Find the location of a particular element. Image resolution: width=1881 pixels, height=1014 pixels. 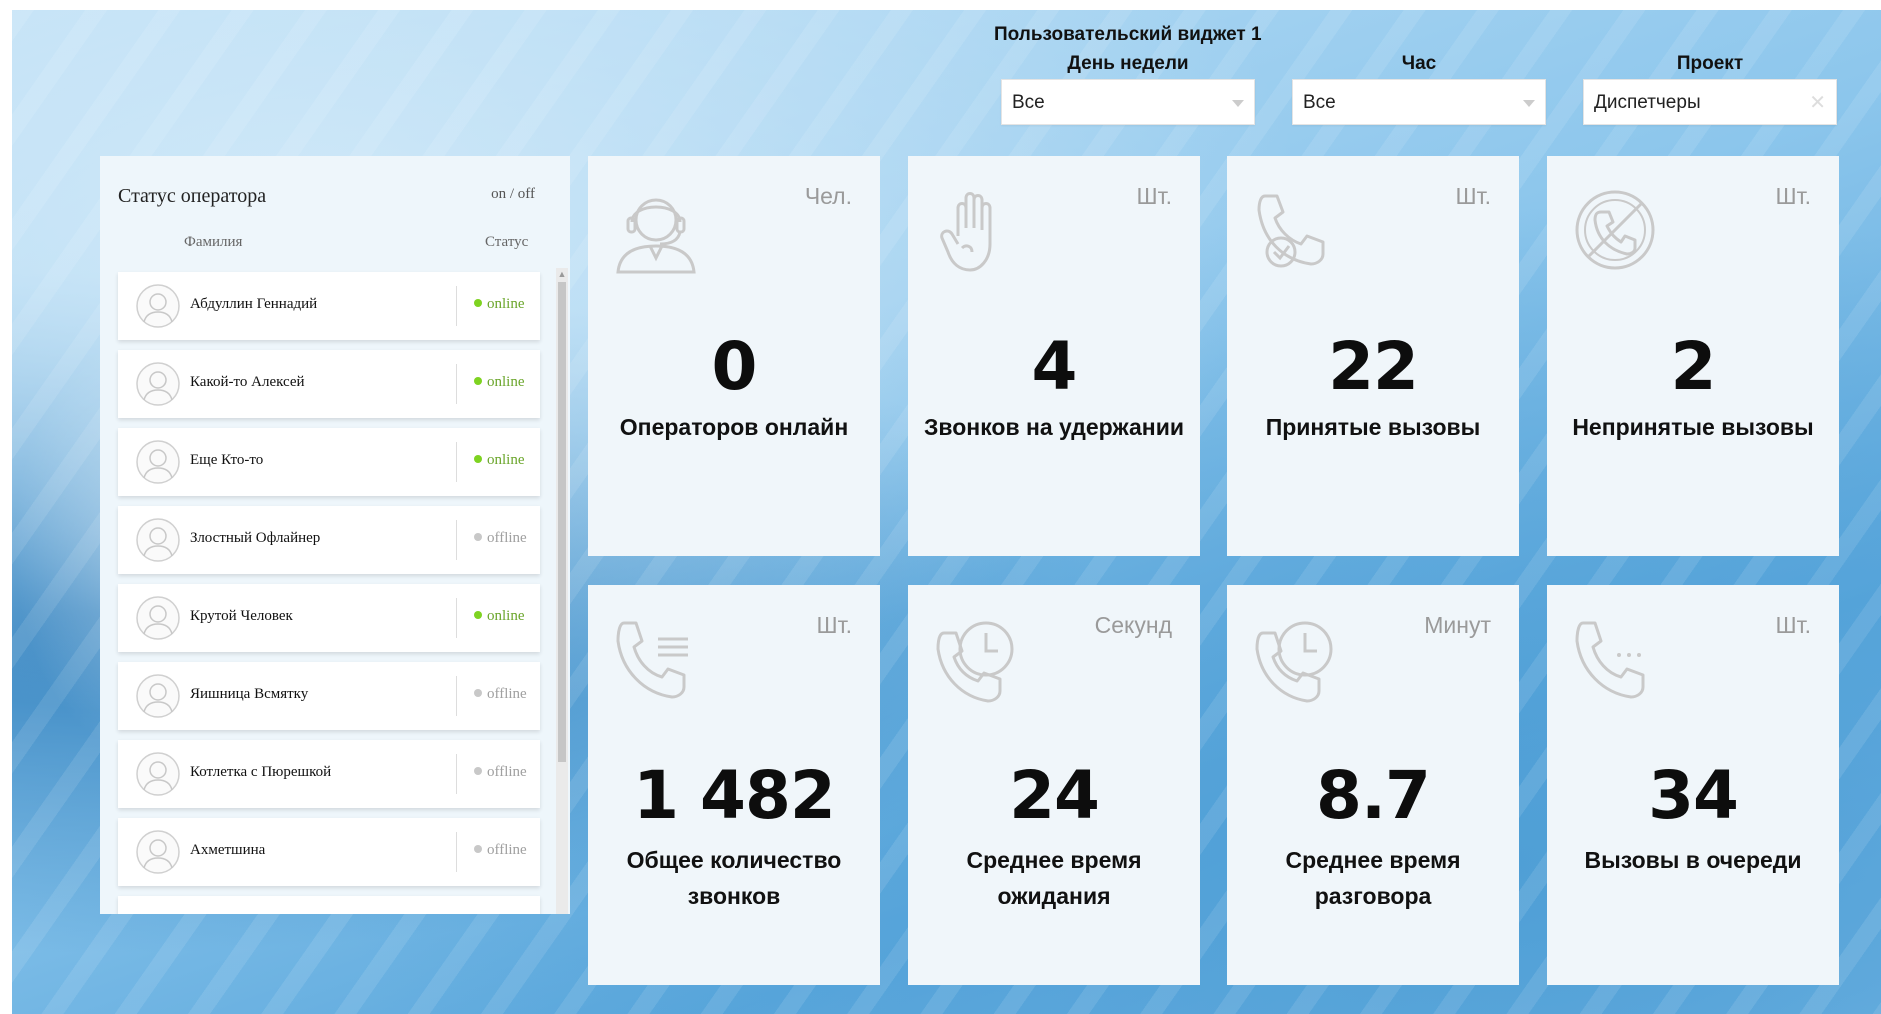

metric-card: Шт. 4 Звонков на удержании is located at coordinates (1054, 356).